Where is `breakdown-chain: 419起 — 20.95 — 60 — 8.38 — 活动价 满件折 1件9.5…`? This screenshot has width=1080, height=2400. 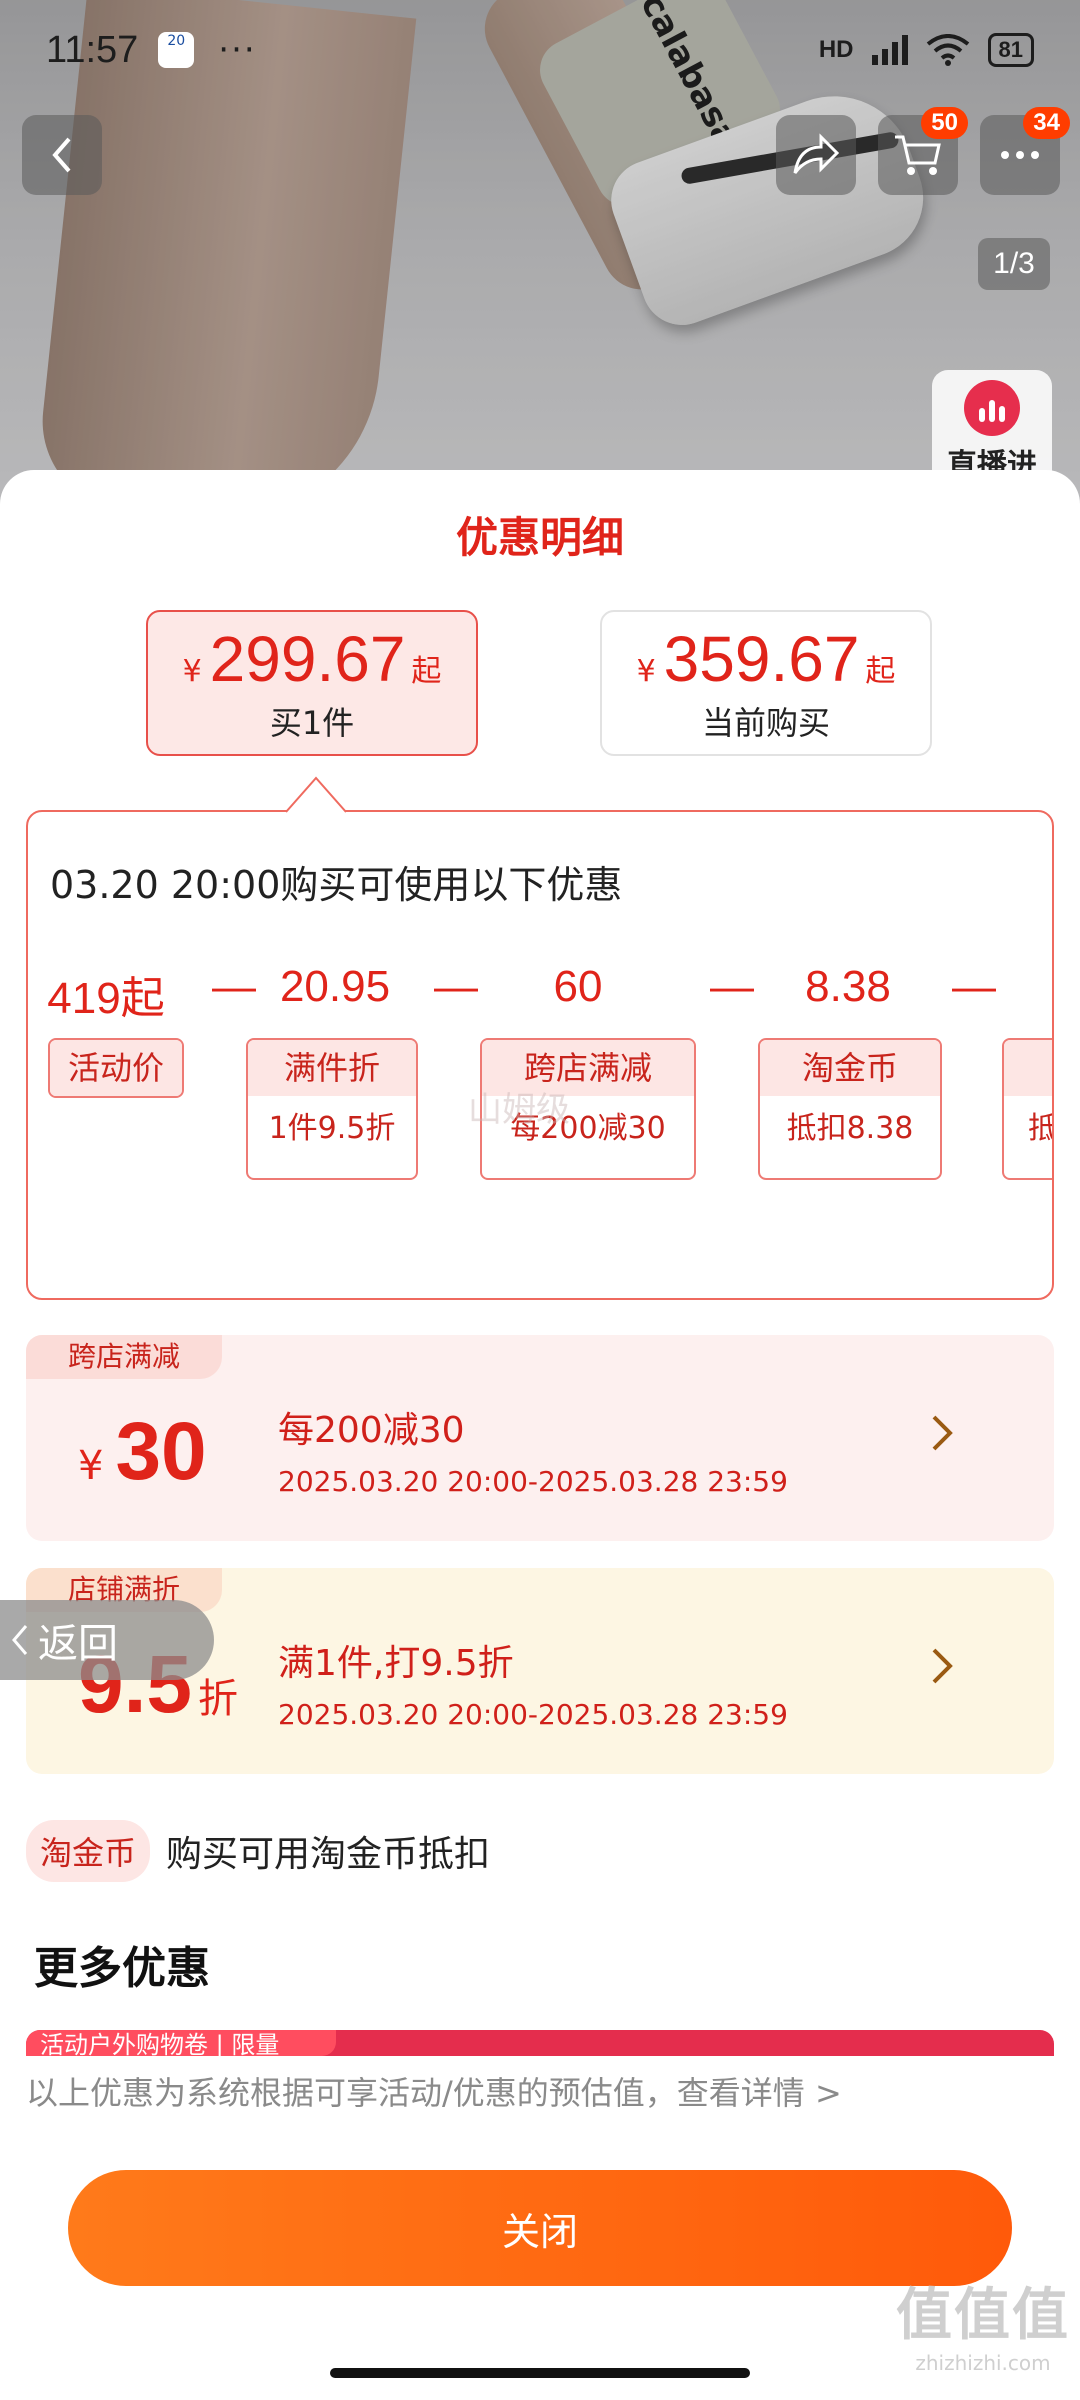 breakdown-chain: 419起 — 20.95 — 60 — 8.38 — 活动价 满件折 1件9.5… is located at coordinates (540, 1112).